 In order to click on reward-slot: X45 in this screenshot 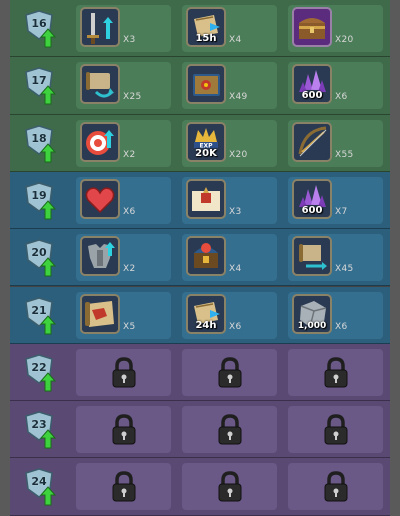, I will do `click(335, 258)`.